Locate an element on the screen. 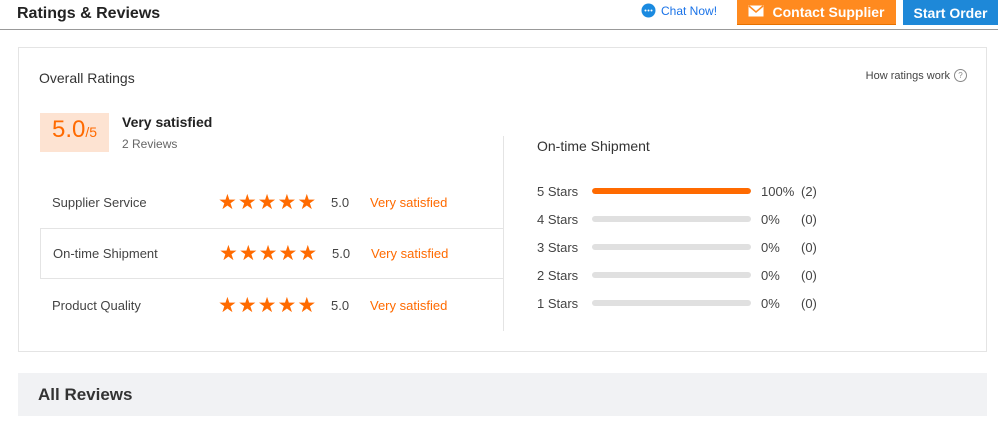 The height and width of the screenshot is (424, 998). overall-score: 5.0 is located at coordinates (68, 129).